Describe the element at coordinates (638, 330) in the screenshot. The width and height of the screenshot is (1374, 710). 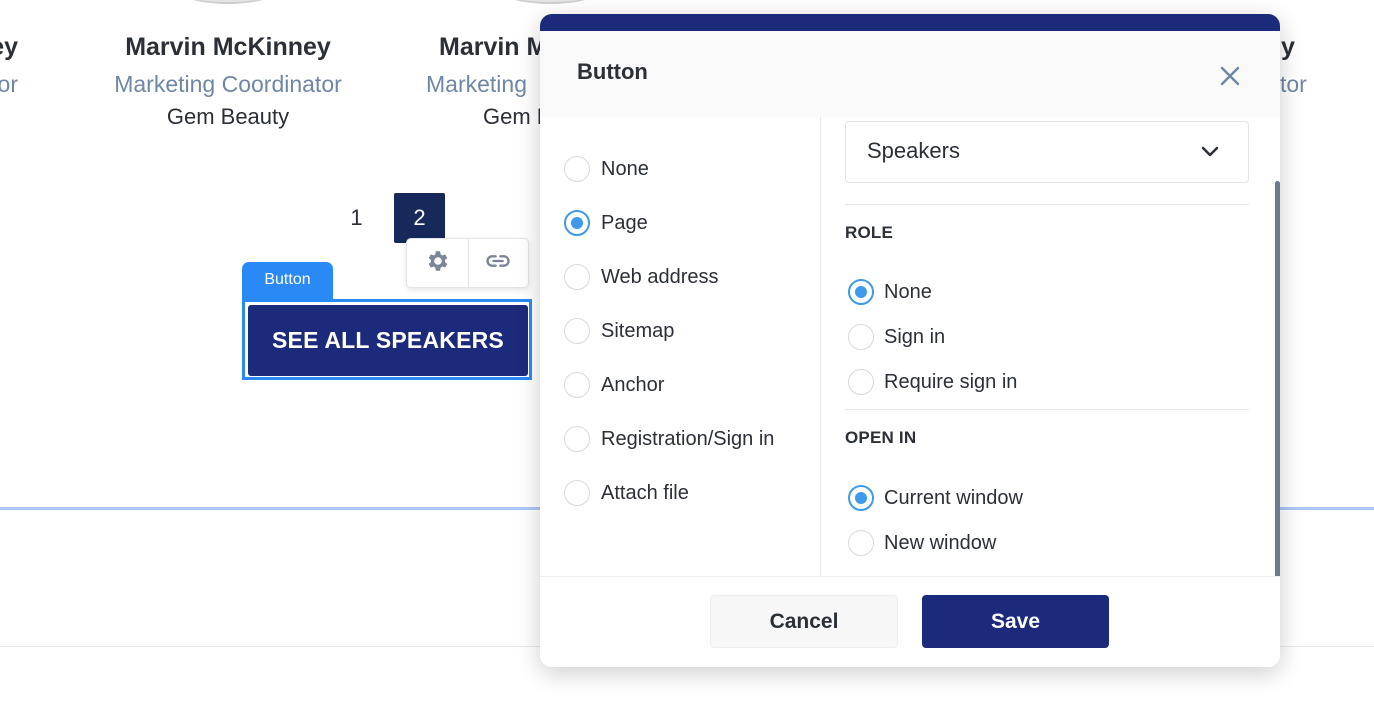
I see `radio-label: Sitemap` at that location.